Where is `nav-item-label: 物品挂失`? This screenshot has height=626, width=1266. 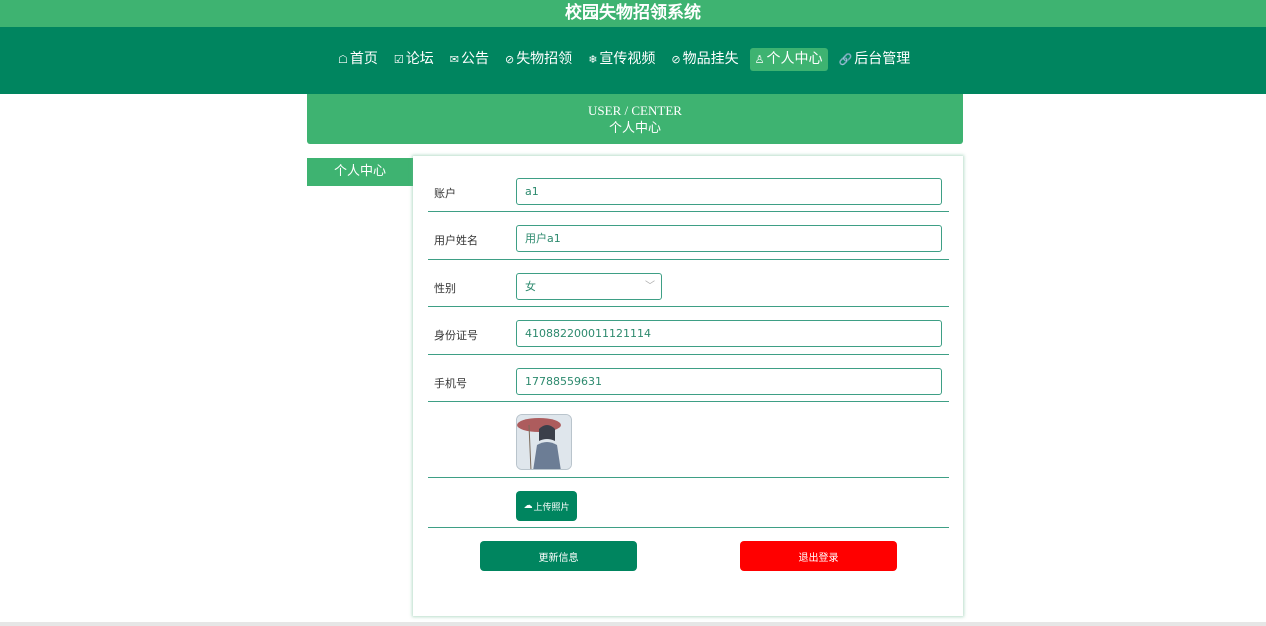
nav-item-label: 物品挂失 is located at coordinates (710, 59).